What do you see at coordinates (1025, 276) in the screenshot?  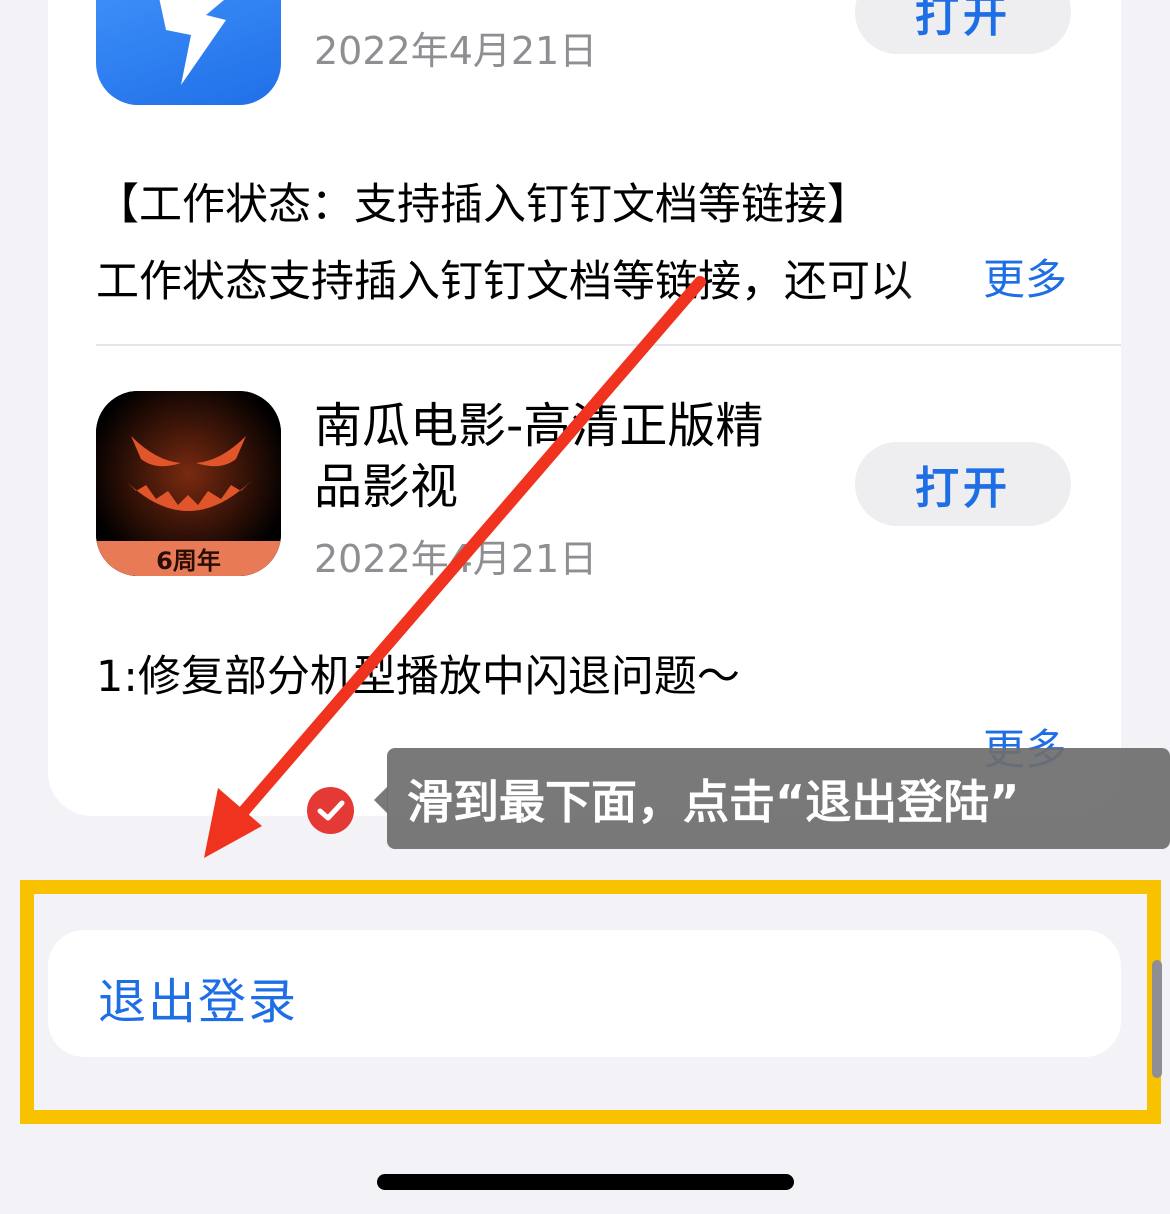 I see `more-link: 更多` at bounding box center [1025, 276].